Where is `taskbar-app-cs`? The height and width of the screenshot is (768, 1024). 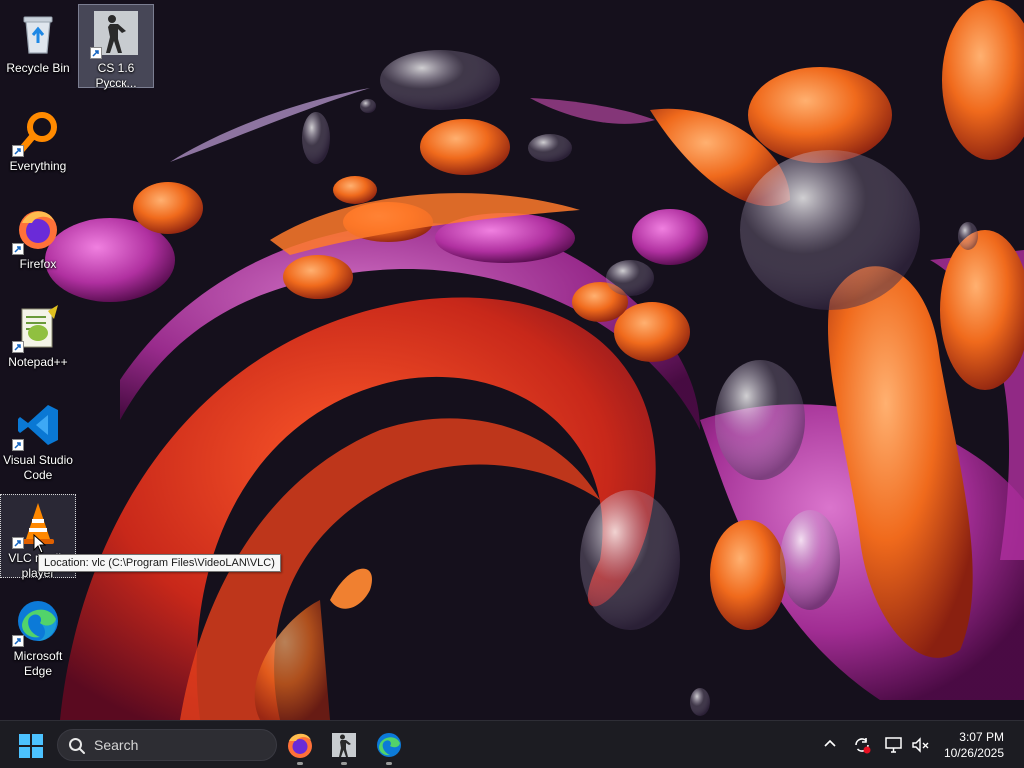 taskbar-app-cs is located at coordinates (344, 747).